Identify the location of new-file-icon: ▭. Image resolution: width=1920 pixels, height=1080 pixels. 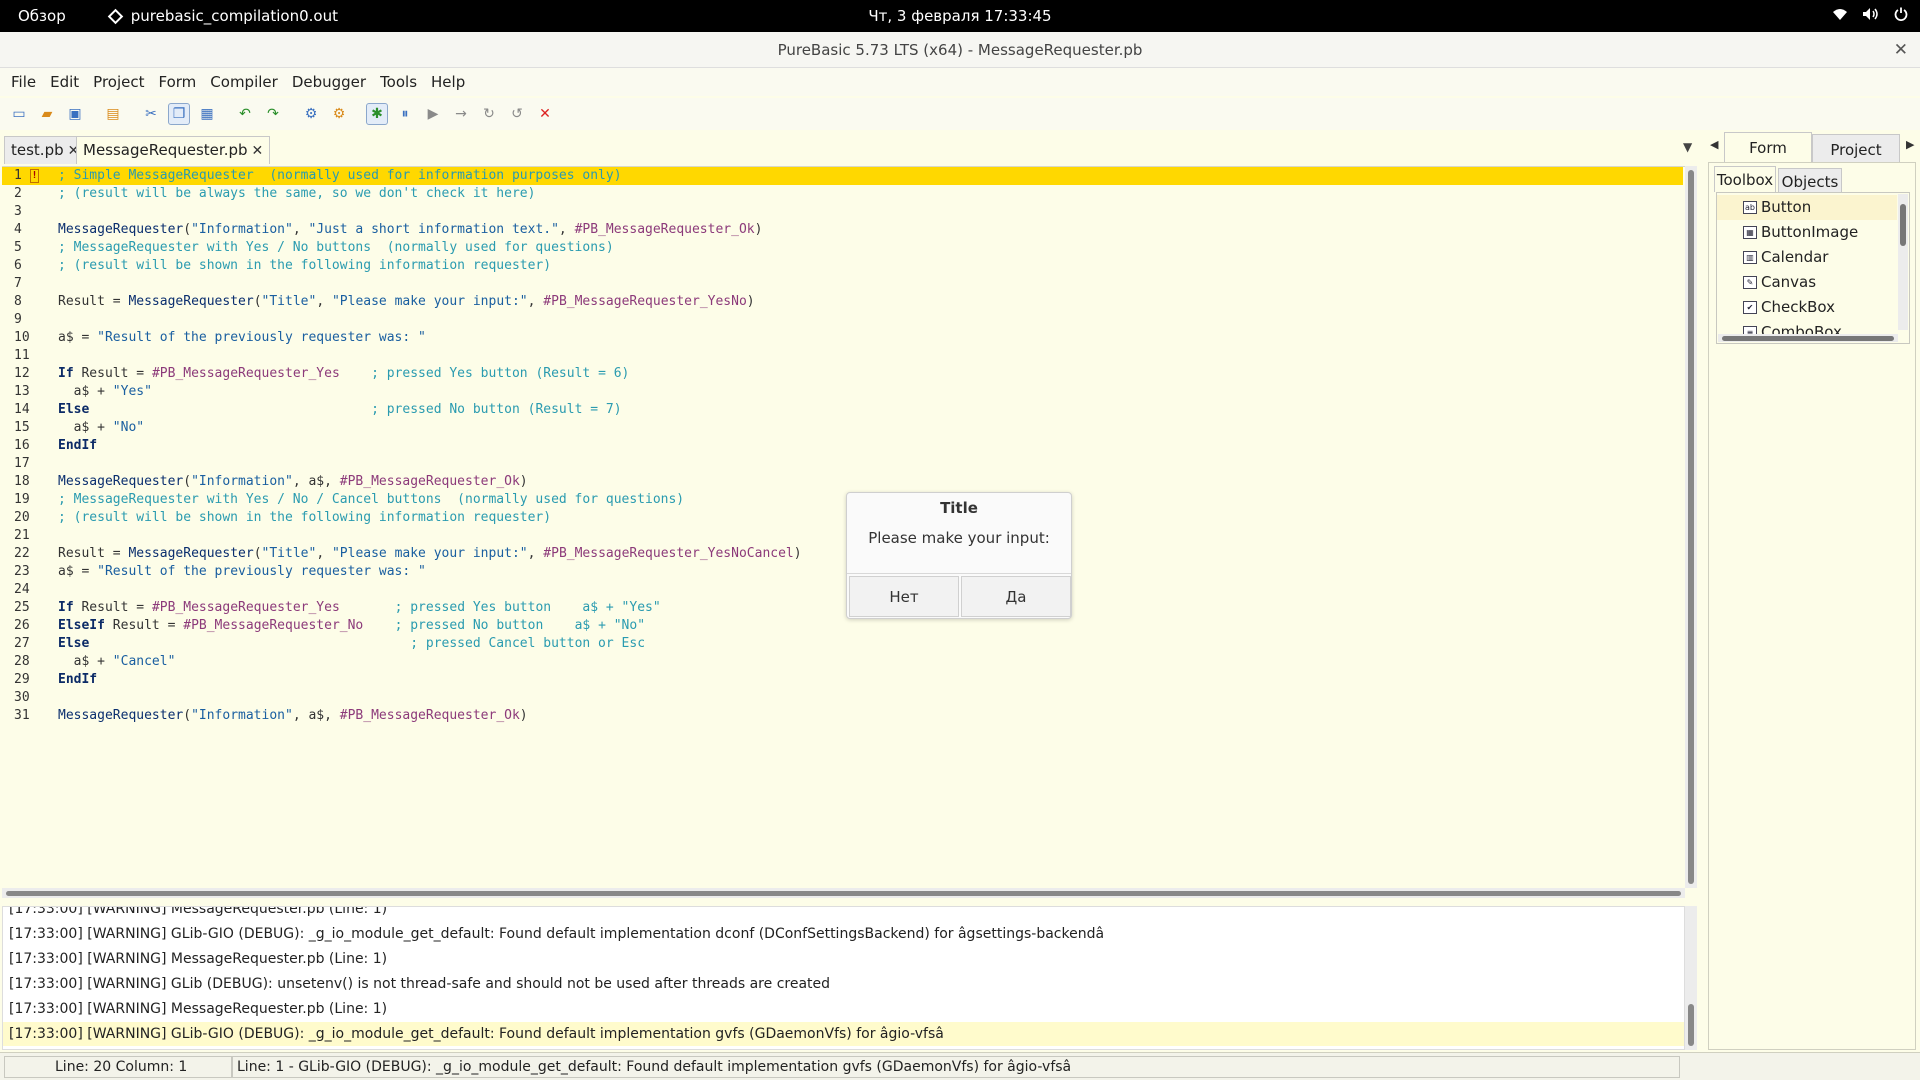
(19, 114).